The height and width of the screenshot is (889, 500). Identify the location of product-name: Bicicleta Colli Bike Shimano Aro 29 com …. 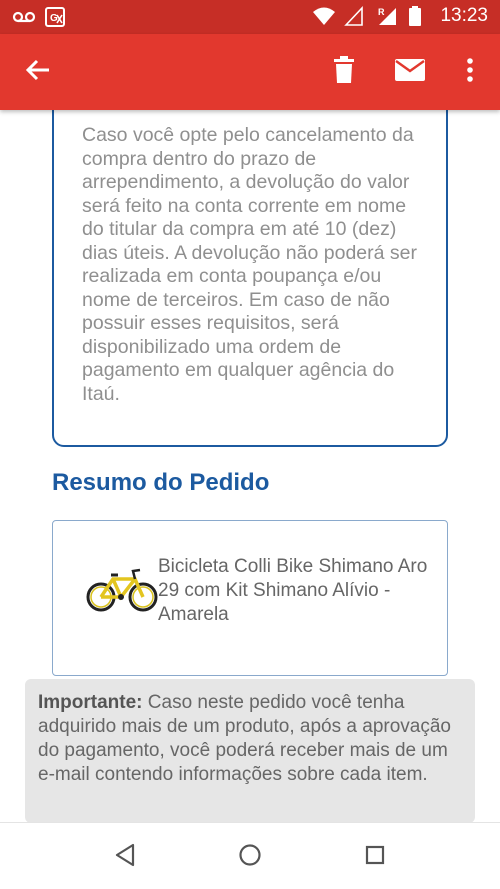
(293, 591).